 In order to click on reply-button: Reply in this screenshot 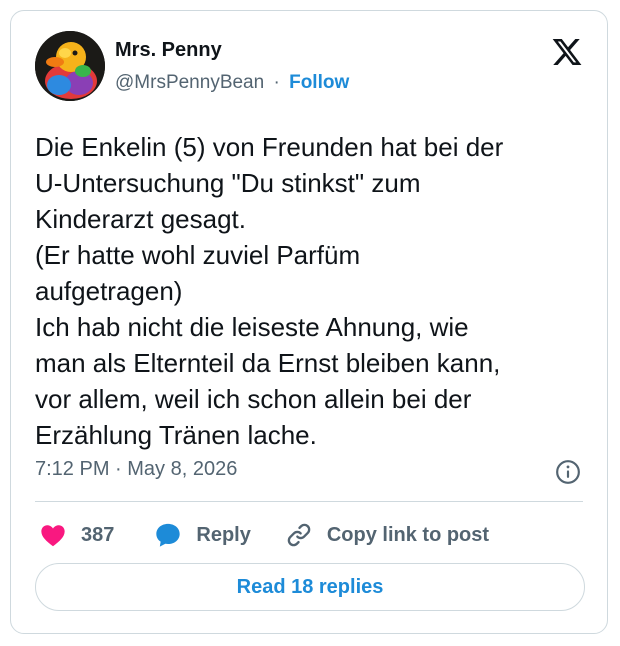, I will do `click(202, 535)`.